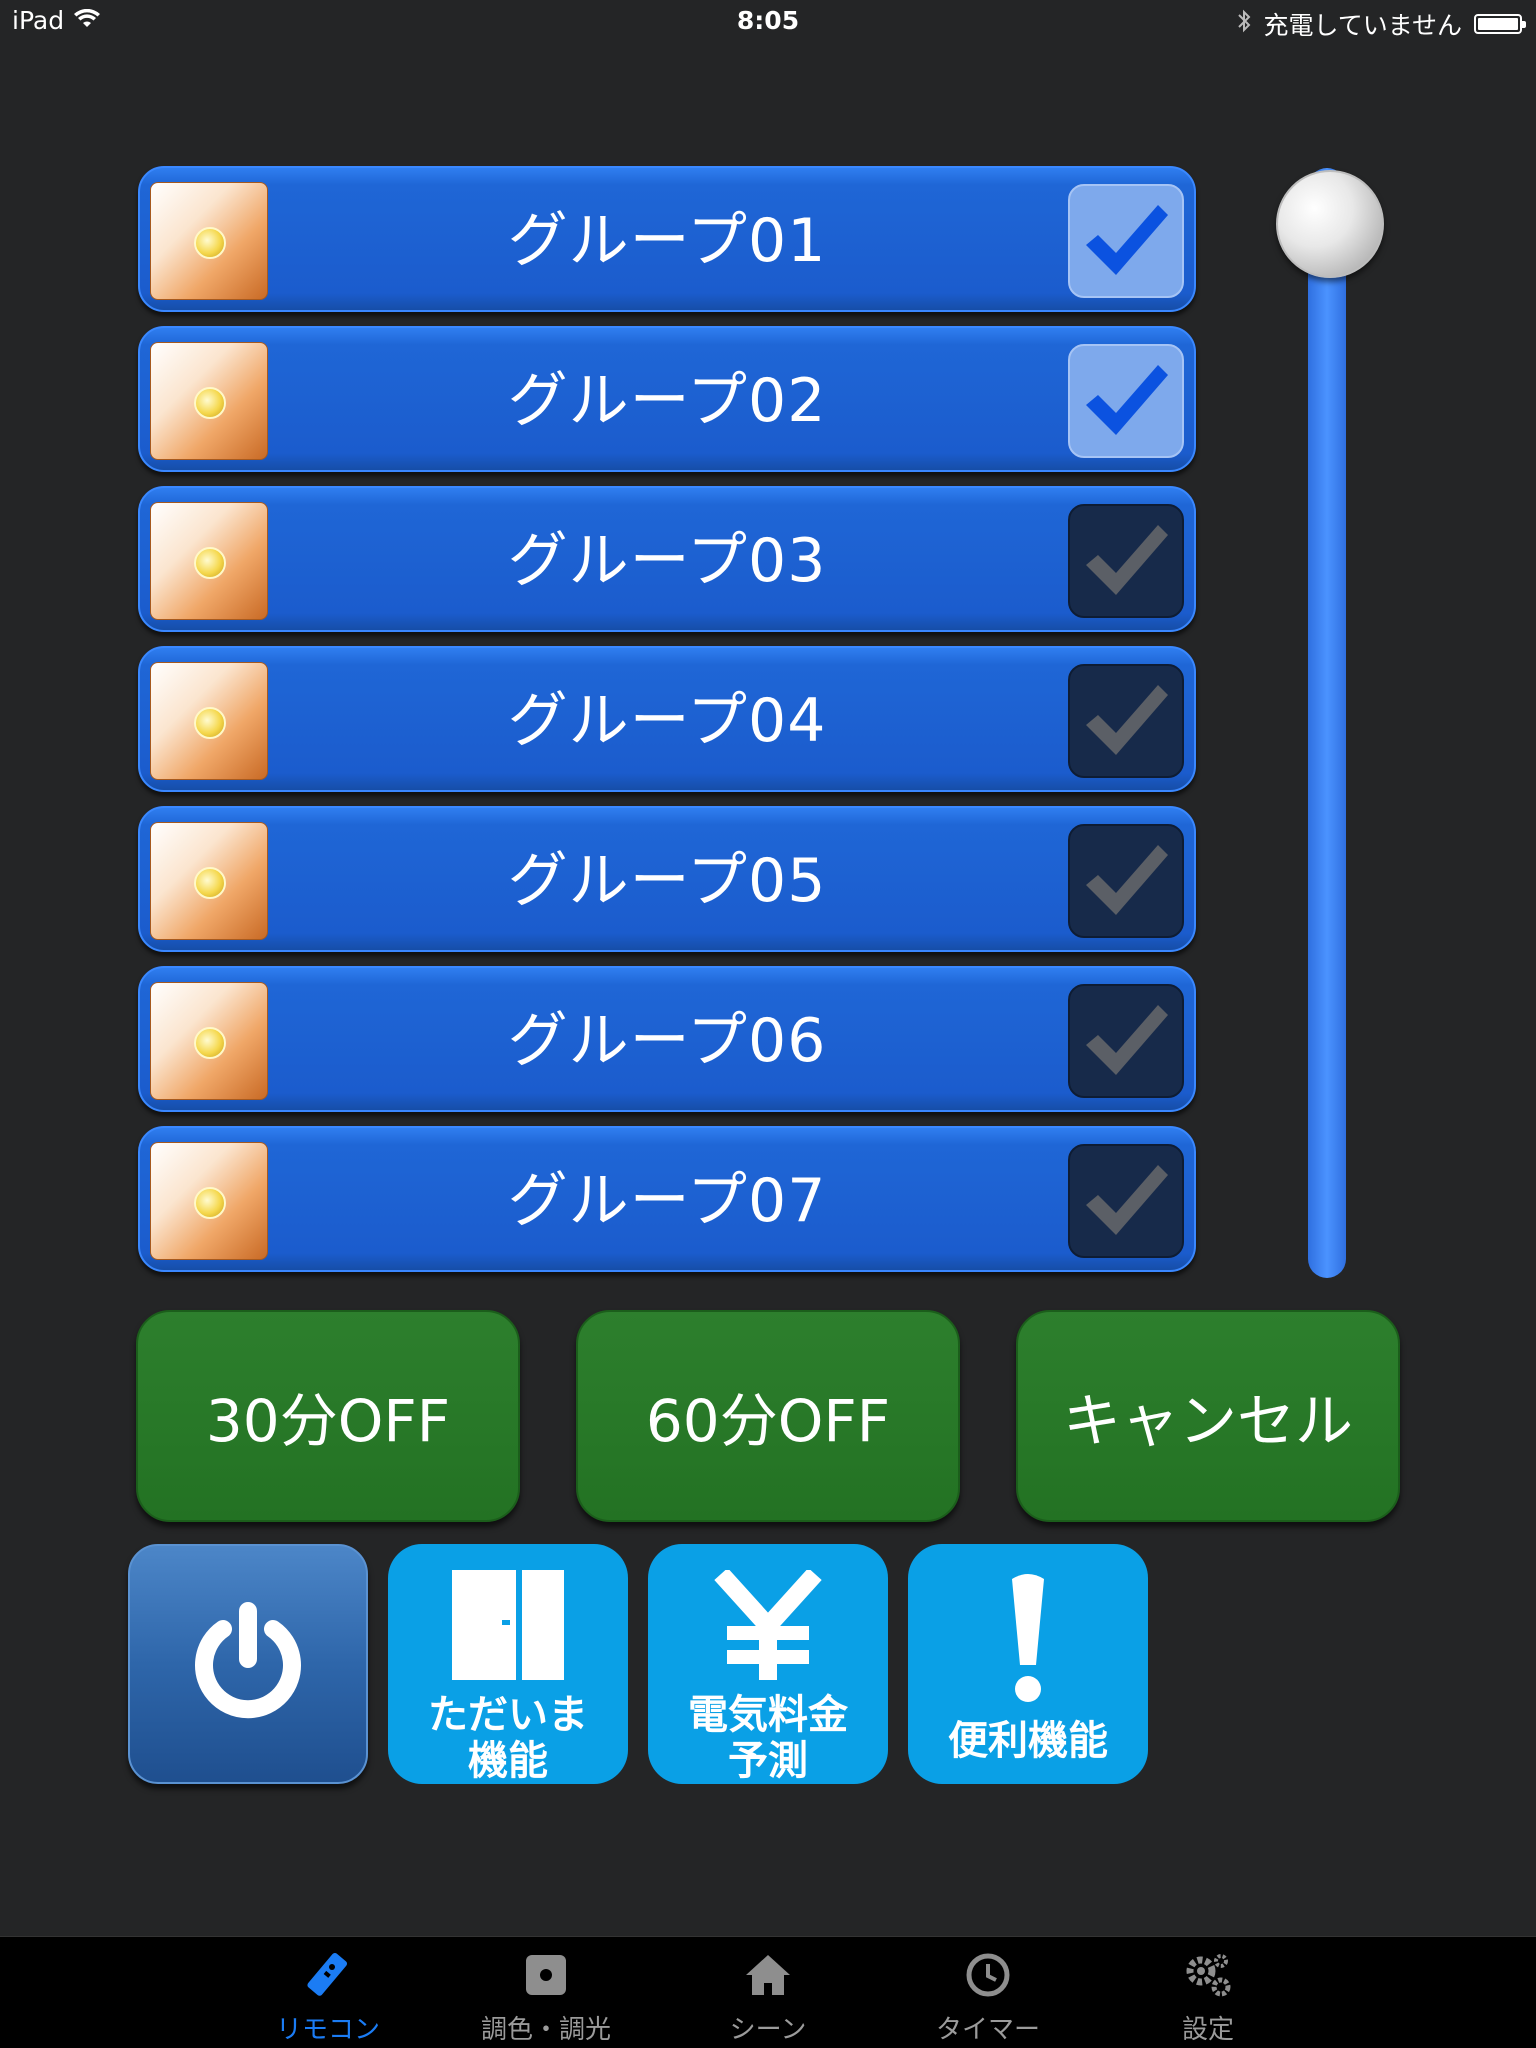  I want to click on group-row-03: グループ03, so click(667, 559).